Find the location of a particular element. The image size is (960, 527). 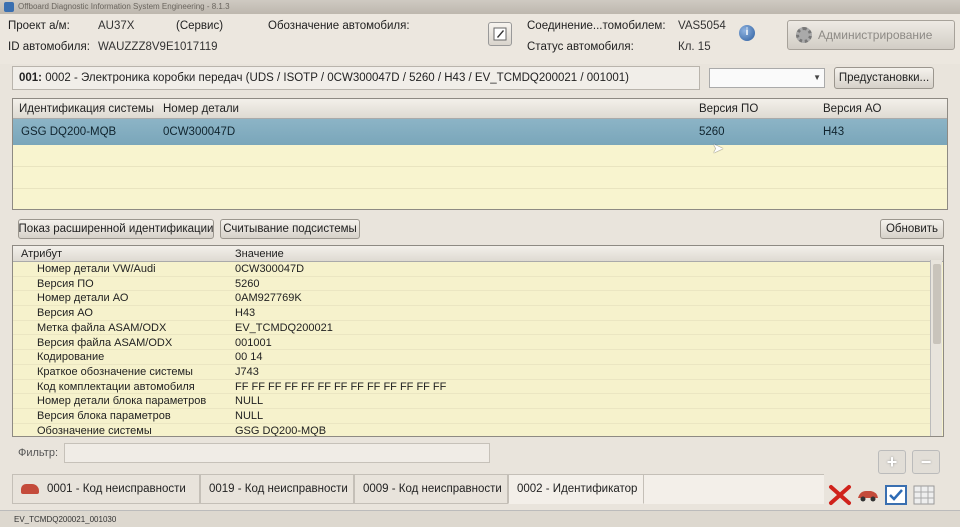

refresh-label: Обновить is located at coordinates (912, 229).